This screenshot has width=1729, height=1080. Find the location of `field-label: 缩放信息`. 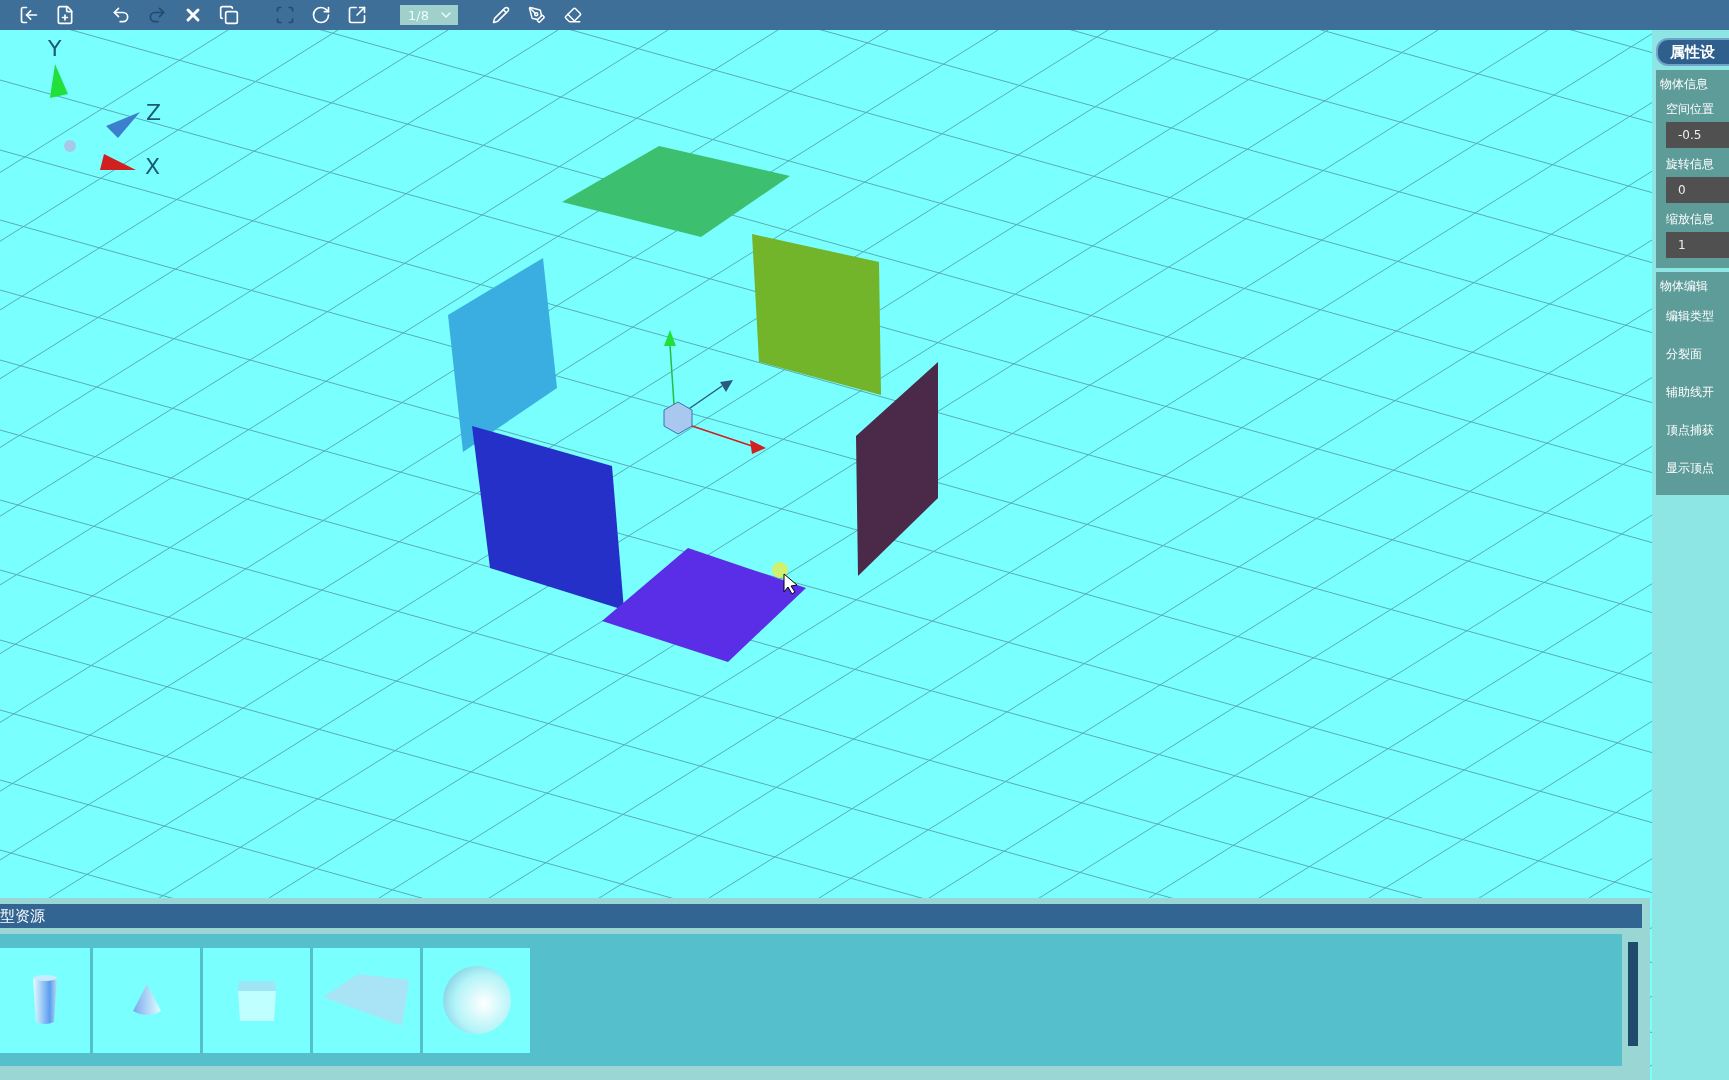

field-label: 缩放信息 is located at coordinates (1690, 219).